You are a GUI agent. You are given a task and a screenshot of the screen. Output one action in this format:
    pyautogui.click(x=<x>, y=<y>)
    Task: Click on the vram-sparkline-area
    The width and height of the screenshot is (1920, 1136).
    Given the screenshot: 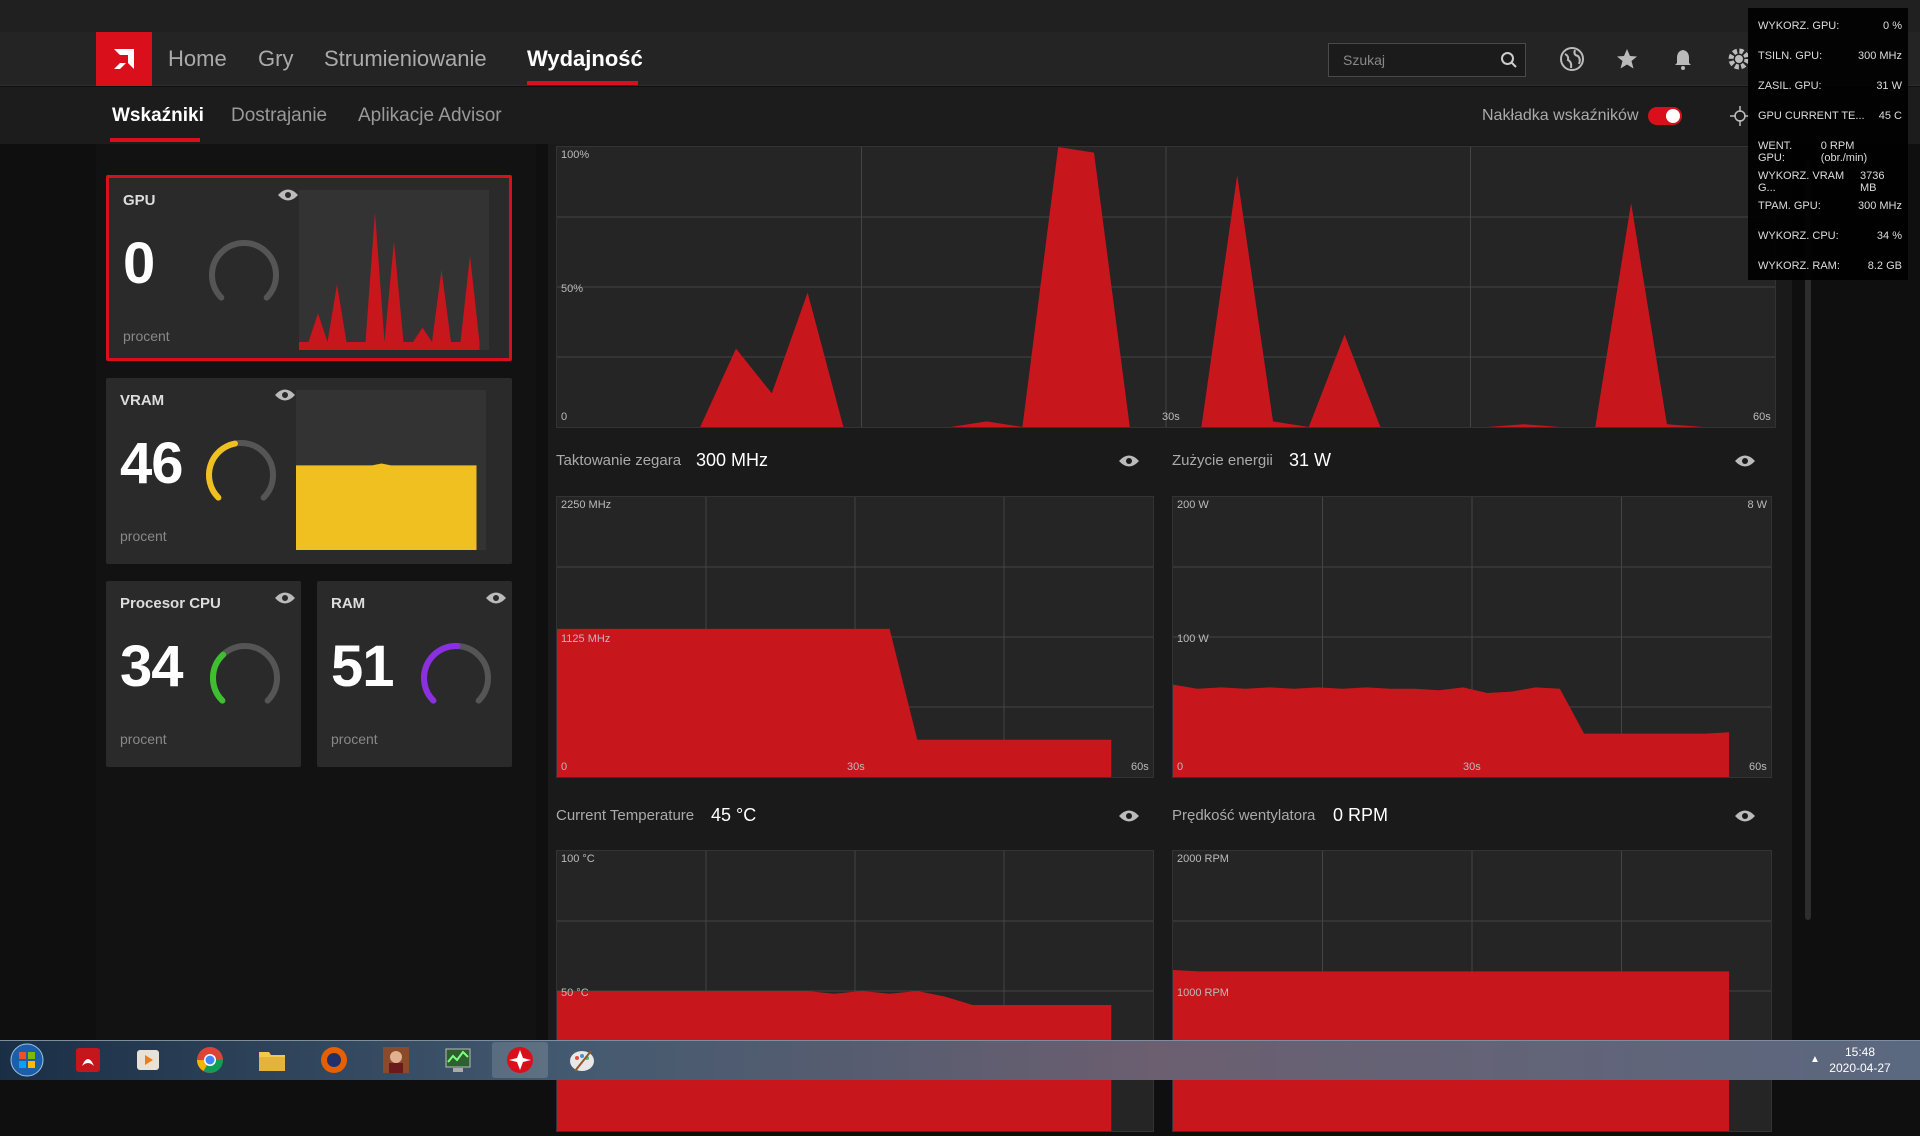 What is the action you would take?
    pyautogui.click(x=386, y=506)
    